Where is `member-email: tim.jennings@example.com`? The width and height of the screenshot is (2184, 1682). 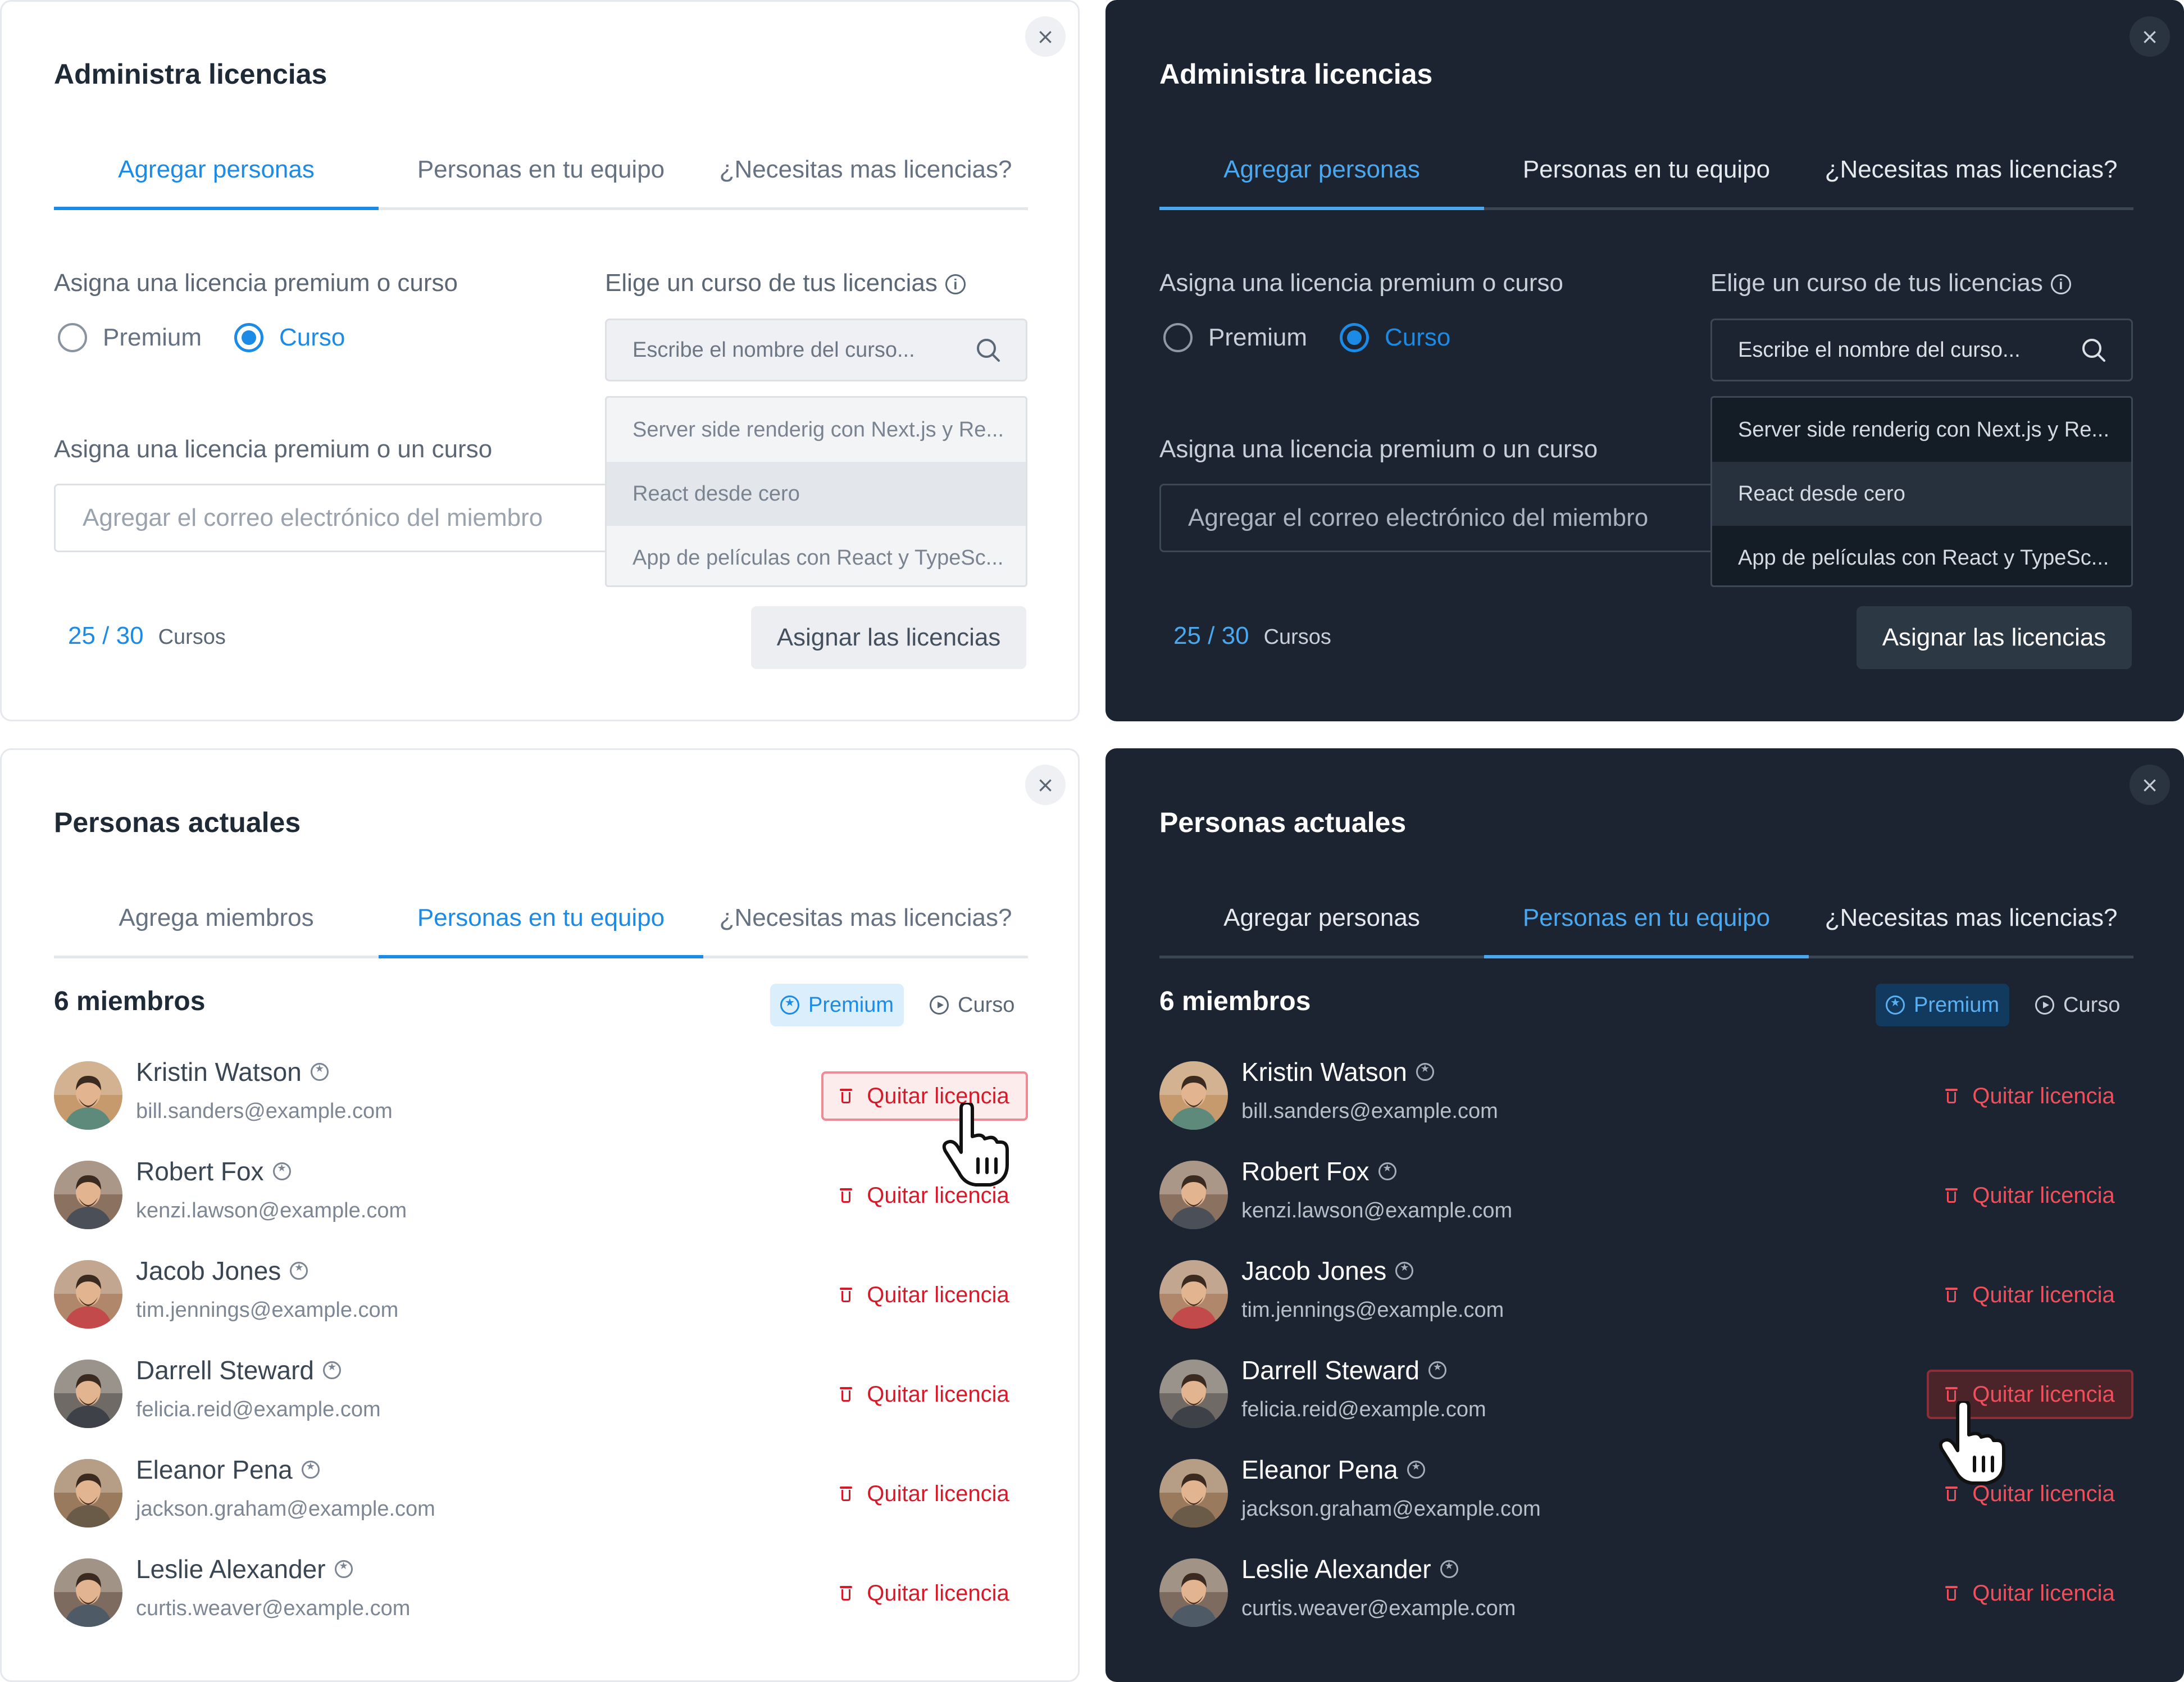
member-email: tim.jennings@example.com is located at coordinates (267, 1310).